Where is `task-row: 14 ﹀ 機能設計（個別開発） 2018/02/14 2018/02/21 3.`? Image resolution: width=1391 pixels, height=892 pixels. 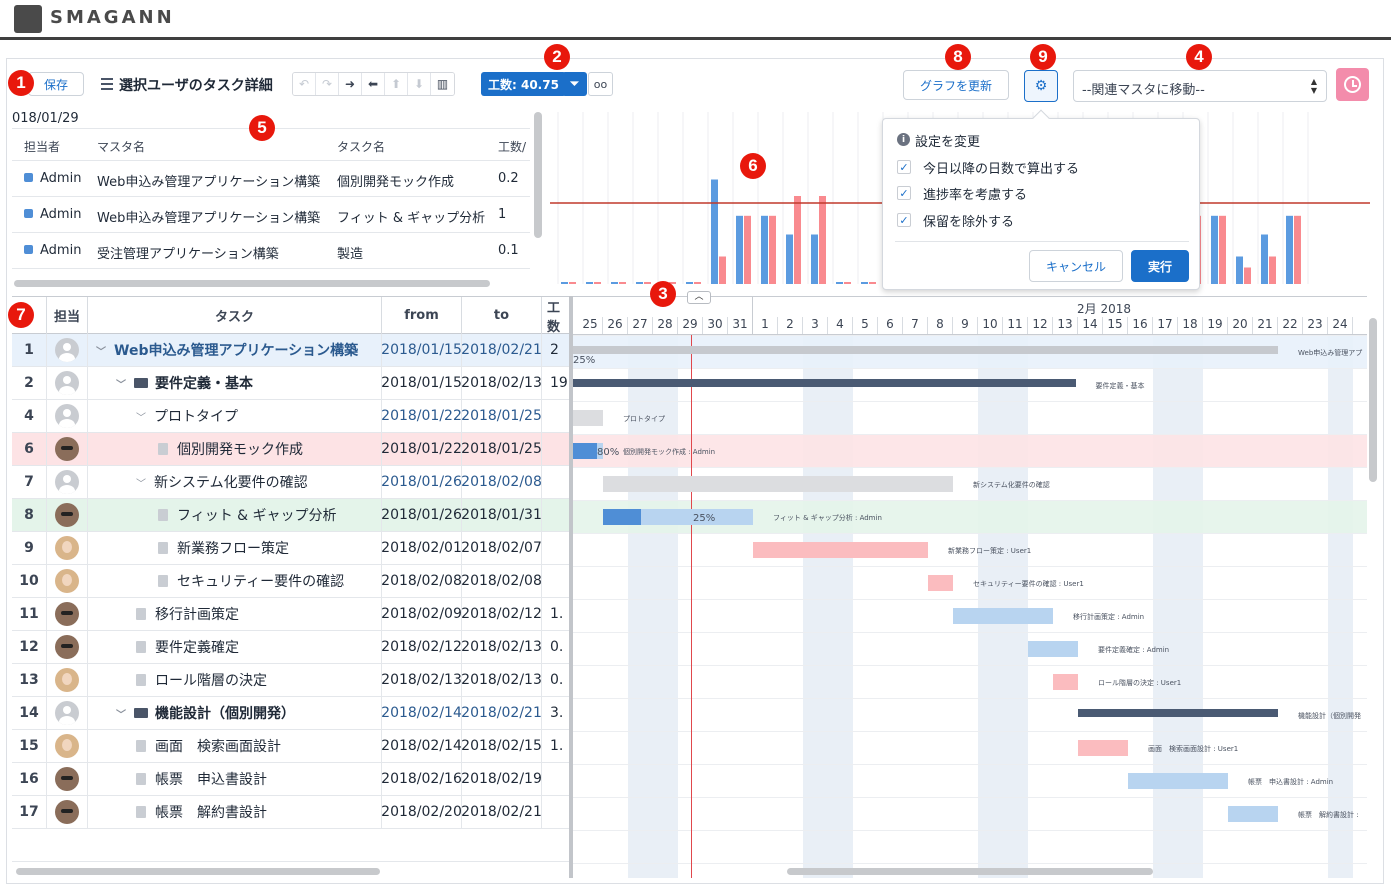
task-row: 14 ﹀ 機能設計（個別開発） 2018/02/14 2018/02/21 3. is located at coordinates (291, 713).